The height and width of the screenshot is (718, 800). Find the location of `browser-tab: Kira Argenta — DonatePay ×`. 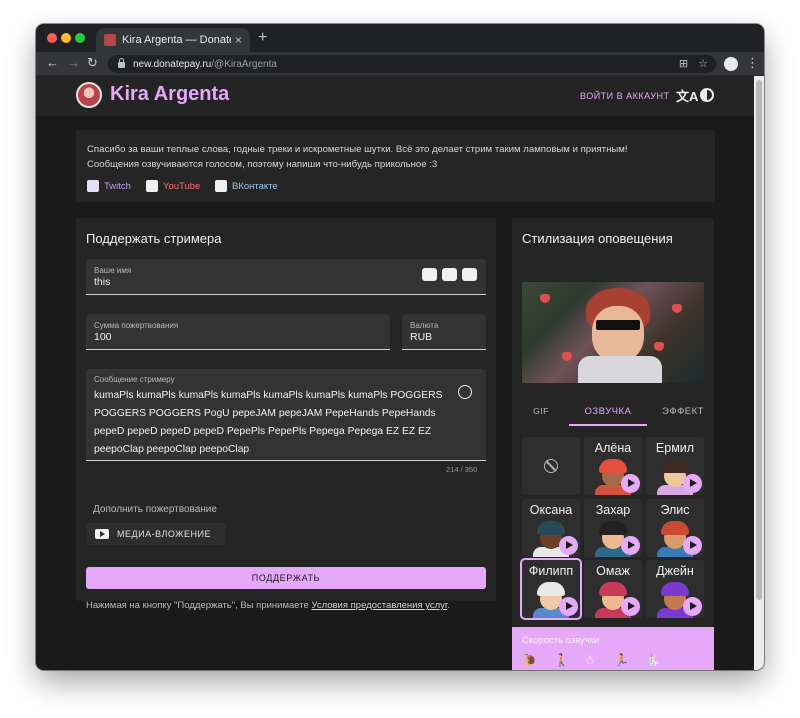

browser-tab: Kira Argenta — DonatePay × is located at coordinates (173, 40).